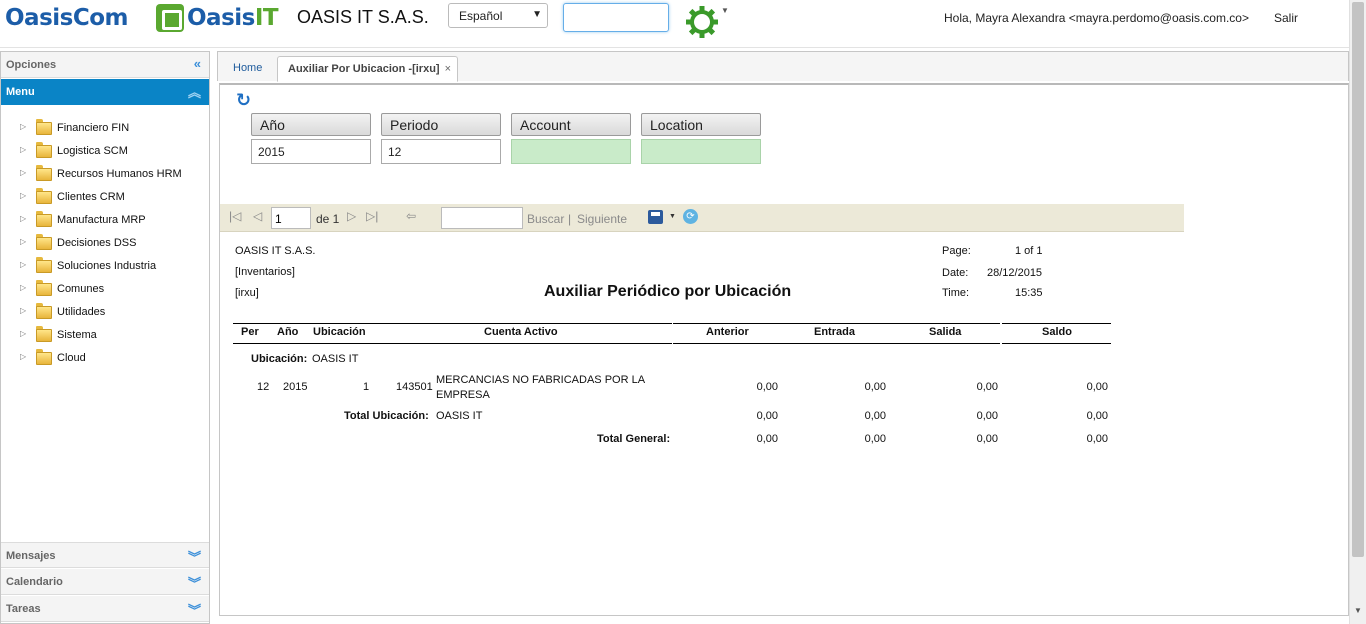  Describe the element at coordinates (411, 216) in the screenshot. I see `back-icon: ⇦` at that location.